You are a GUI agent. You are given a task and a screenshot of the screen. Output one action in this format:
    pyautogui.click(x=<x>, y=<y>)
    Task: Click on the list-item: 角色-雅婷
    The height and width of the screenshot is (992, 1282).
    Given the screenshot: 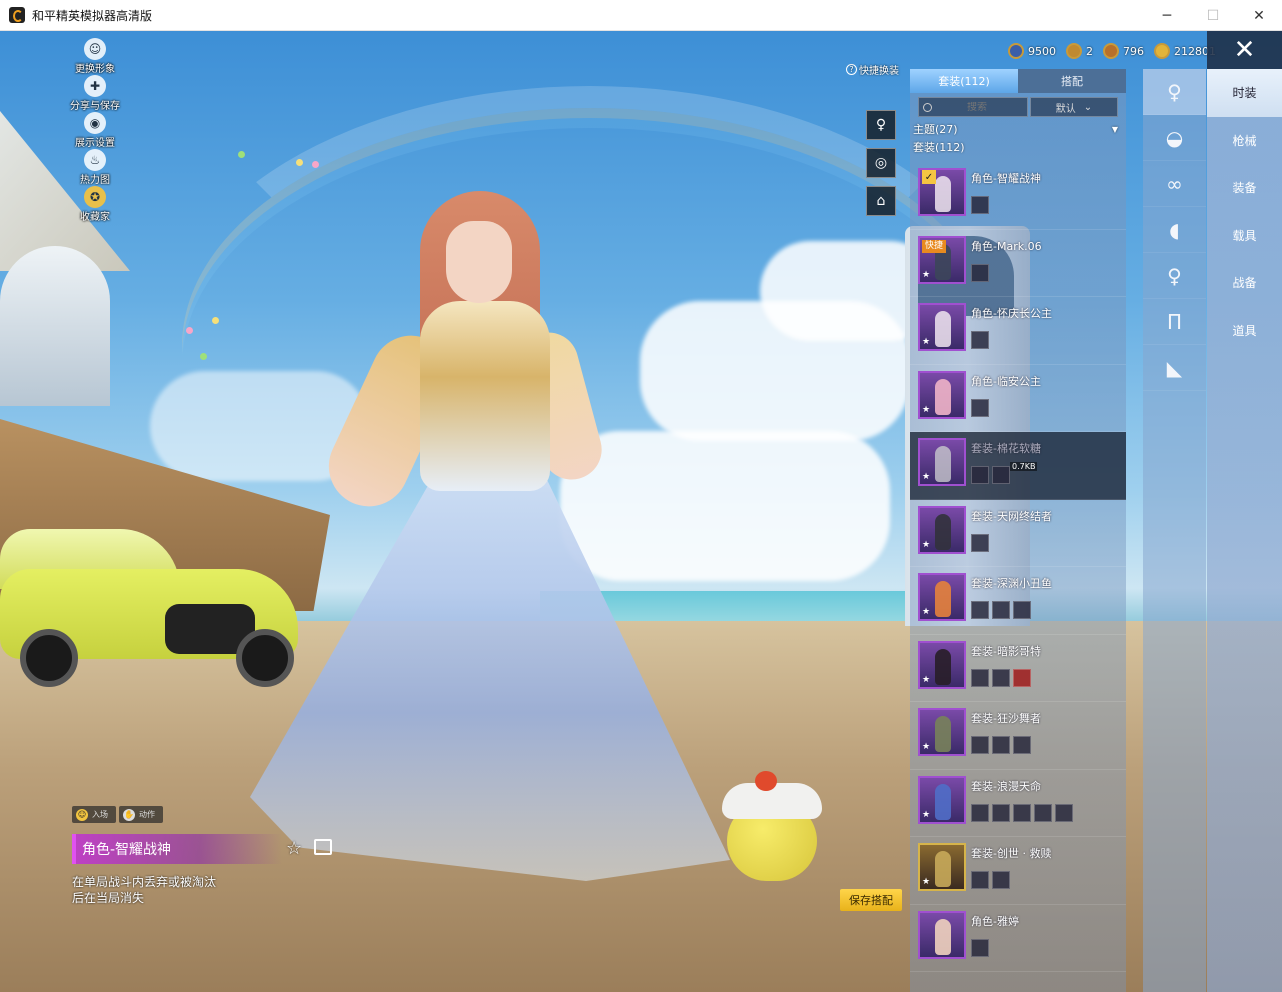 What is the action you would take?
    pyautogui.click(x=1018, y=938)
    